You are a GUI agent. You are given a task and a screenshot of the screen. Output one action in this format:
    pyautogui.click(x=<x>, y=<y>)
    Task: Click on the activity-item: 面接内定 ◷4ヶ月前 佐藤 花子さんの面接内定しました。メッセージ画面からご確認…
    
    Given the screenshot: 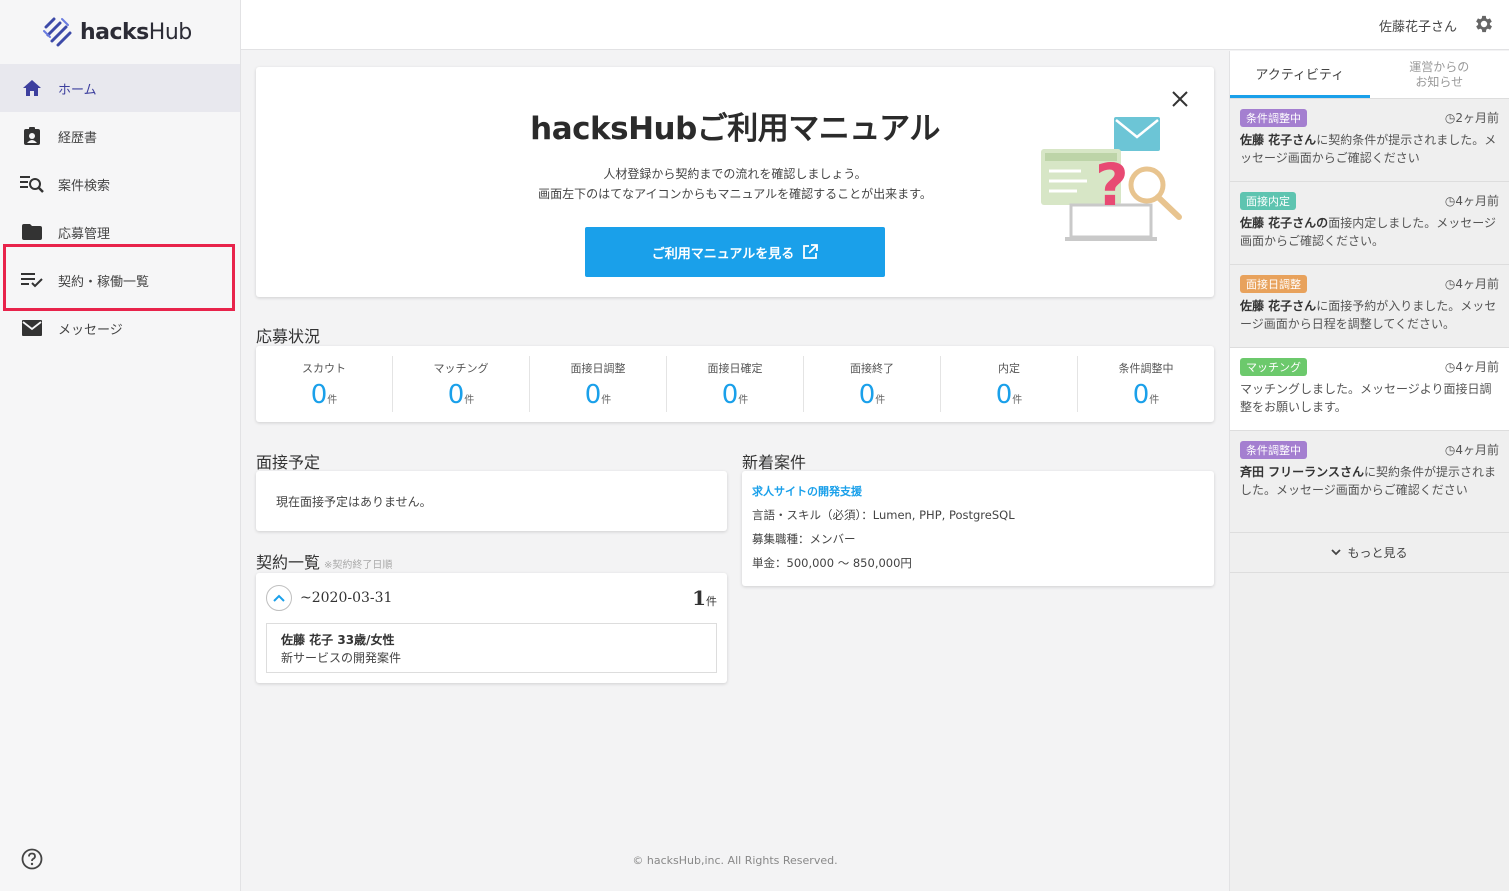 What is the action you would take?
    pyautogui.click(x=1369, y=223)
    